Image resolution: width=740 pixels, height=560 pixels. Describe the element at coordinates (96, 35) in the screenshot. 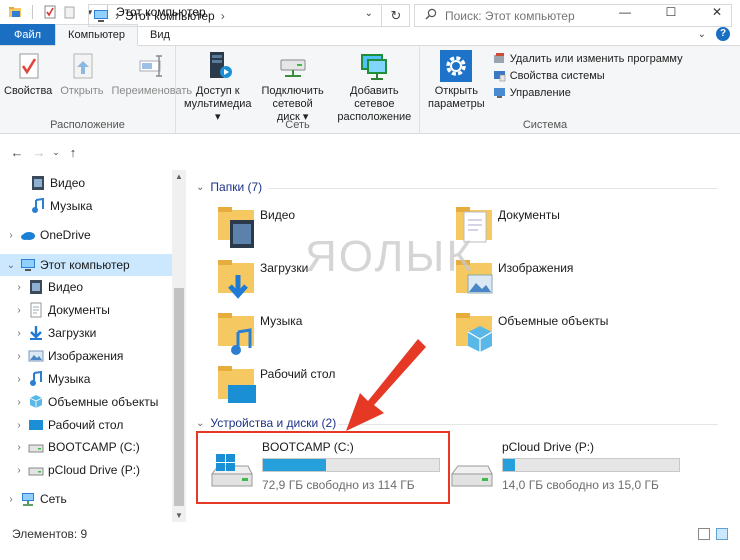

I see `tab-computer: Компьютер` at that location.